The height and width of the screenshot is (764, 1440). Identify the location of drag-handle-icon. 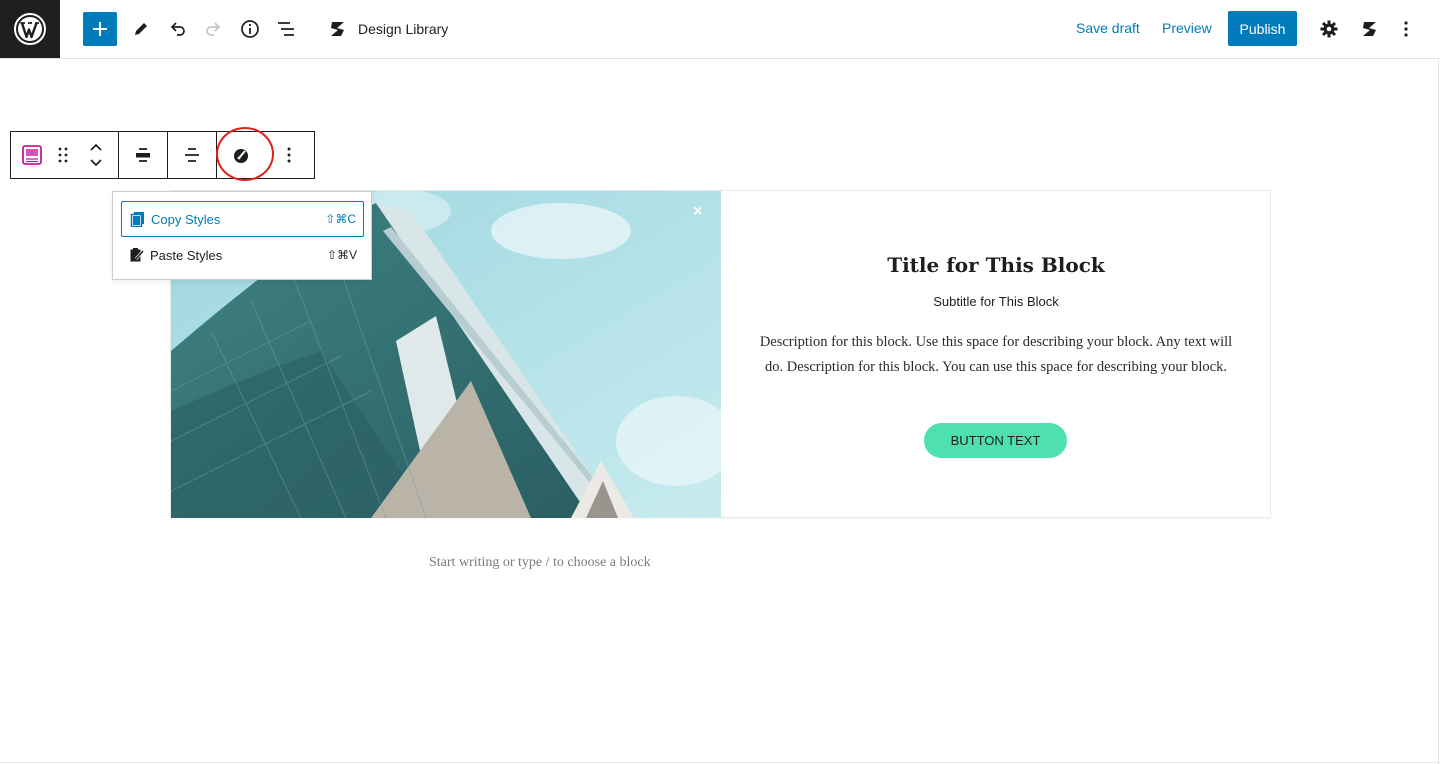
(63, 155).